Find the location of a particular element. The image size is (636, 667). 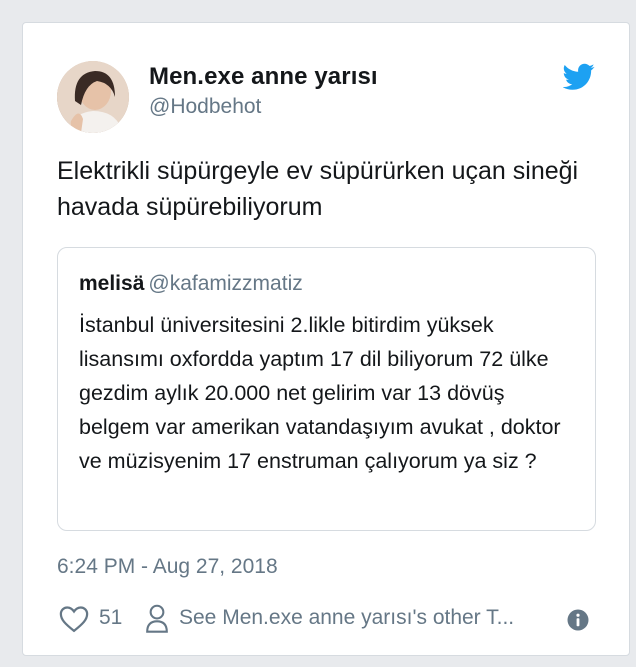

heart-icon is located at coordinates (74, 619).